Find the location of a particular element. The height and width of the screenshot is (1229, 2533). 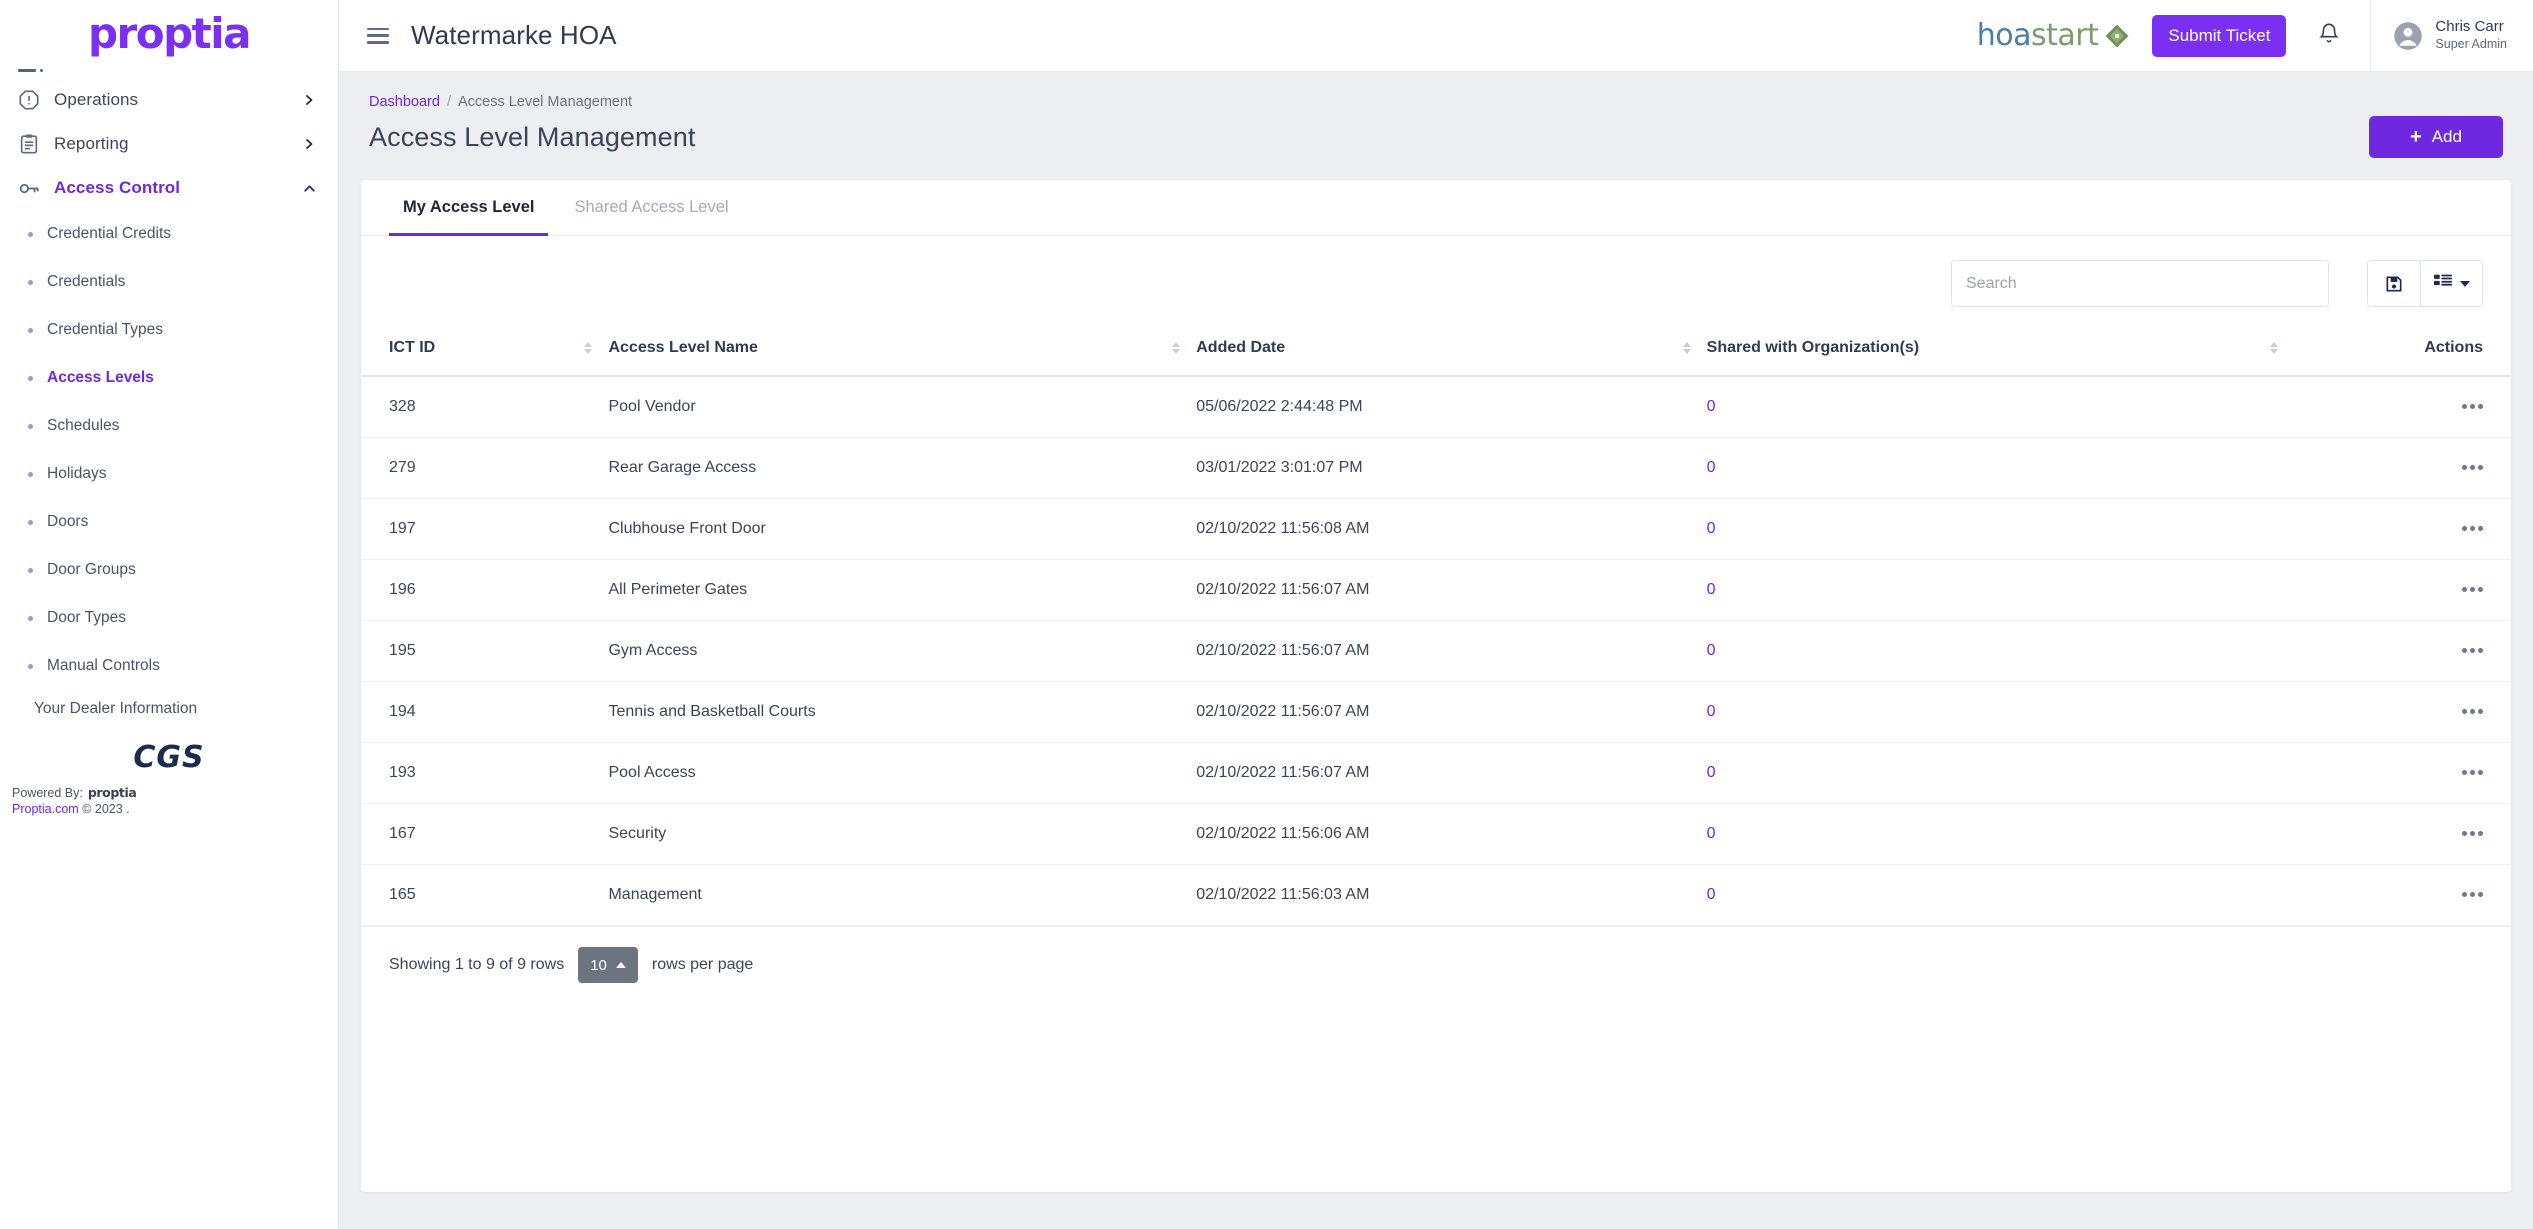

columns-toggle-button is located at coordinates (2451, 283).